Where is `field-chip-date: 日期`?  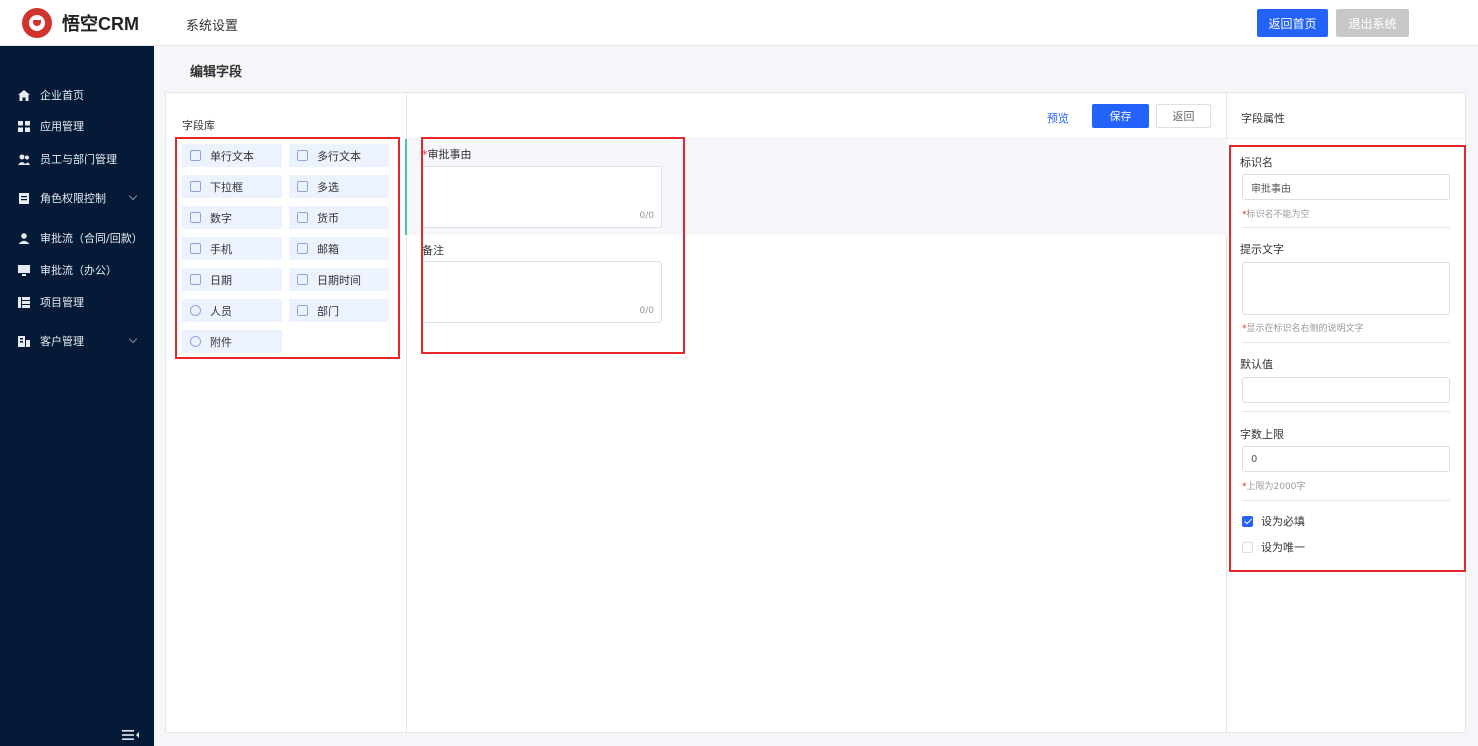 field-chip-date: 日期 is located at coordinates (232, 279).